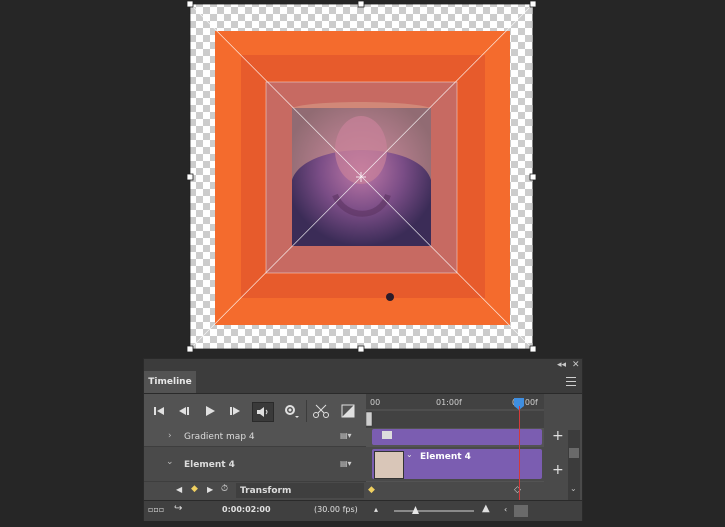  What do you see at coordinates (519, 453) in the screenshot?
I see `playhead-line` at bounding box center [519, 453].